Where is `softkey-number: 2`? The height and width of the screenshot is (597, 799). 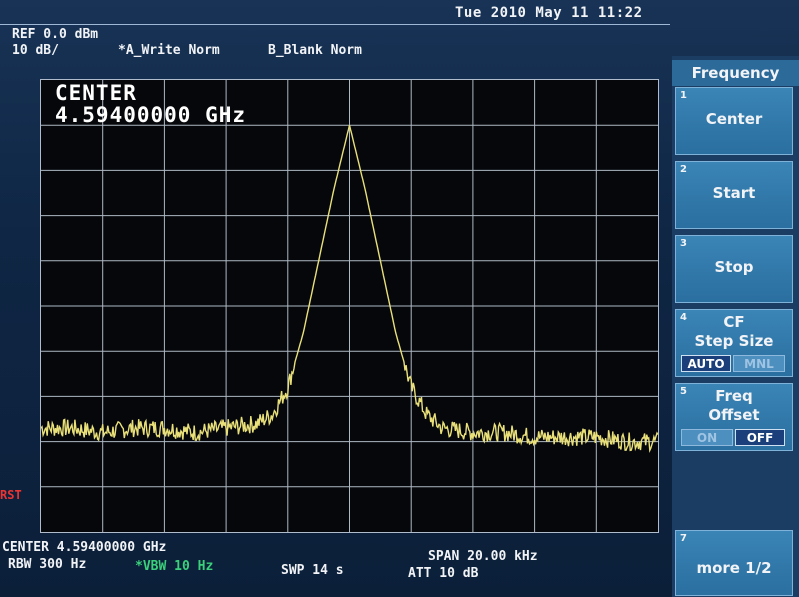 softkey-number: 2 is located at coordinates (683, 169).